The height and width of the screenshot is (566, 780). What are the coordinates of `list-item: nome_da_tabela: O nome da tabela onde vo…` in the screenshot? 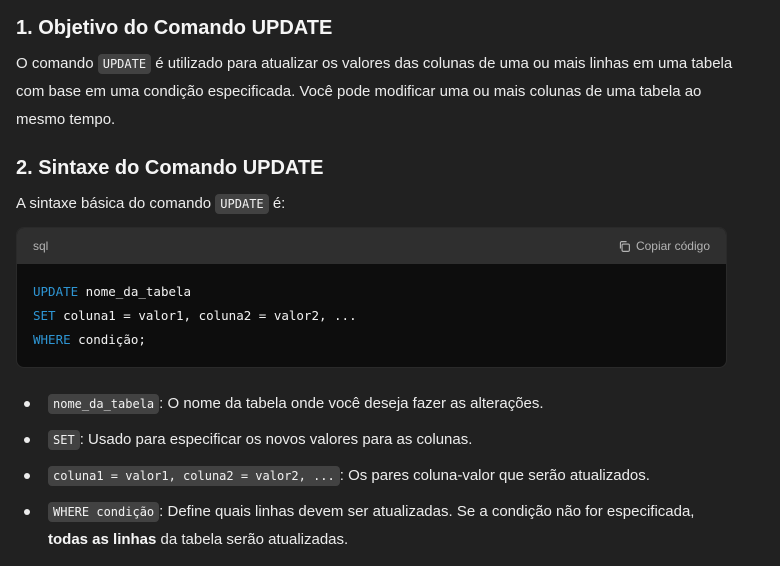 It's located at (376, 404).